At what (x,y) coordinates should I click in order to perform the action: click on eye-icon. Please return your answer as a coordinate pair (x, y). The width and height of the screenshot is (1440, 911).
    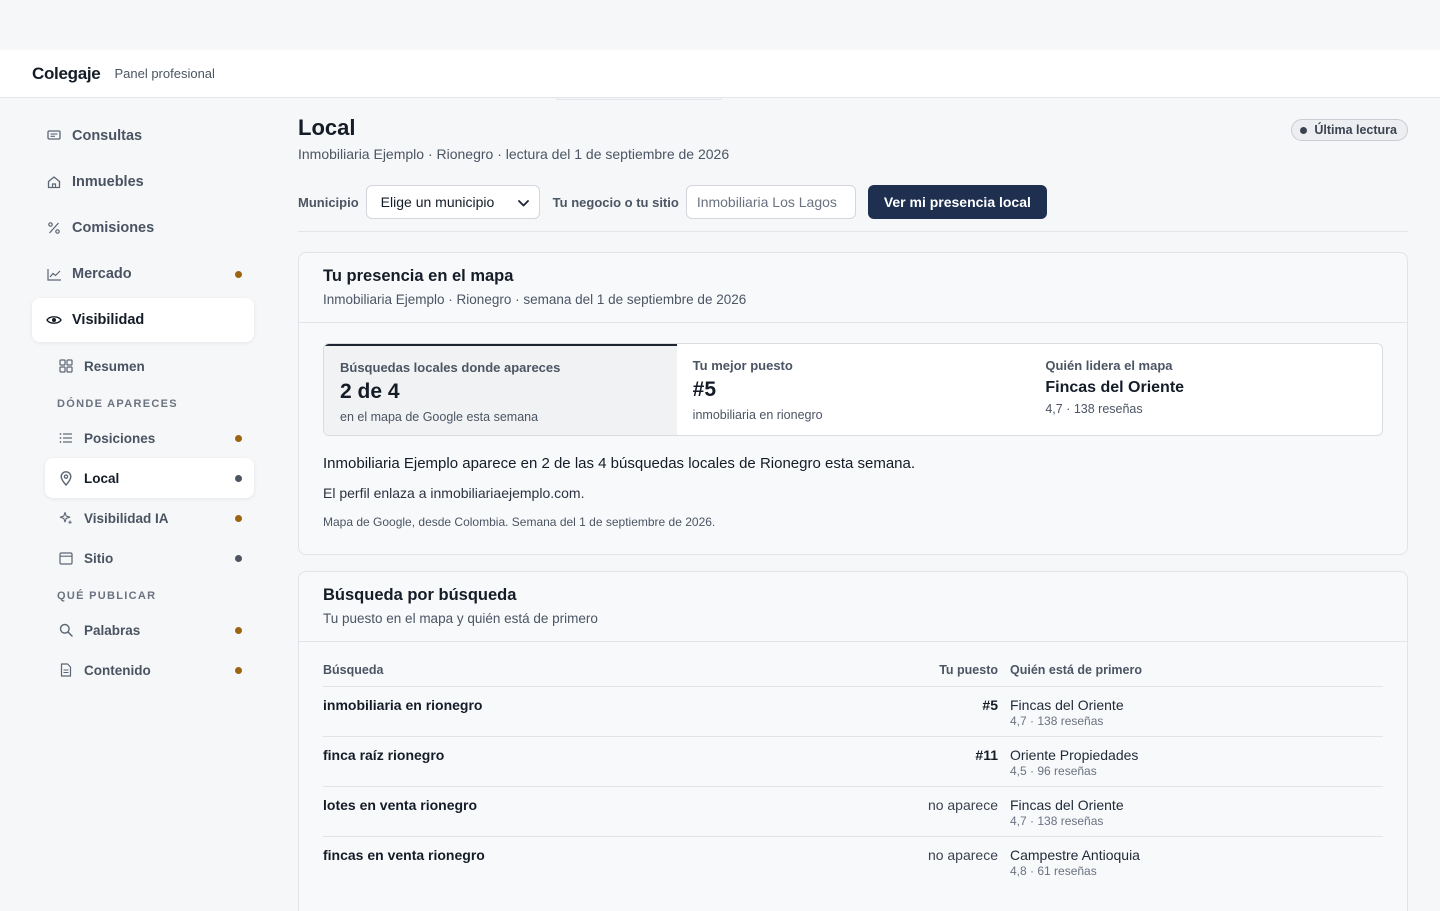
    Looking at the image, I should click on (54, 320).